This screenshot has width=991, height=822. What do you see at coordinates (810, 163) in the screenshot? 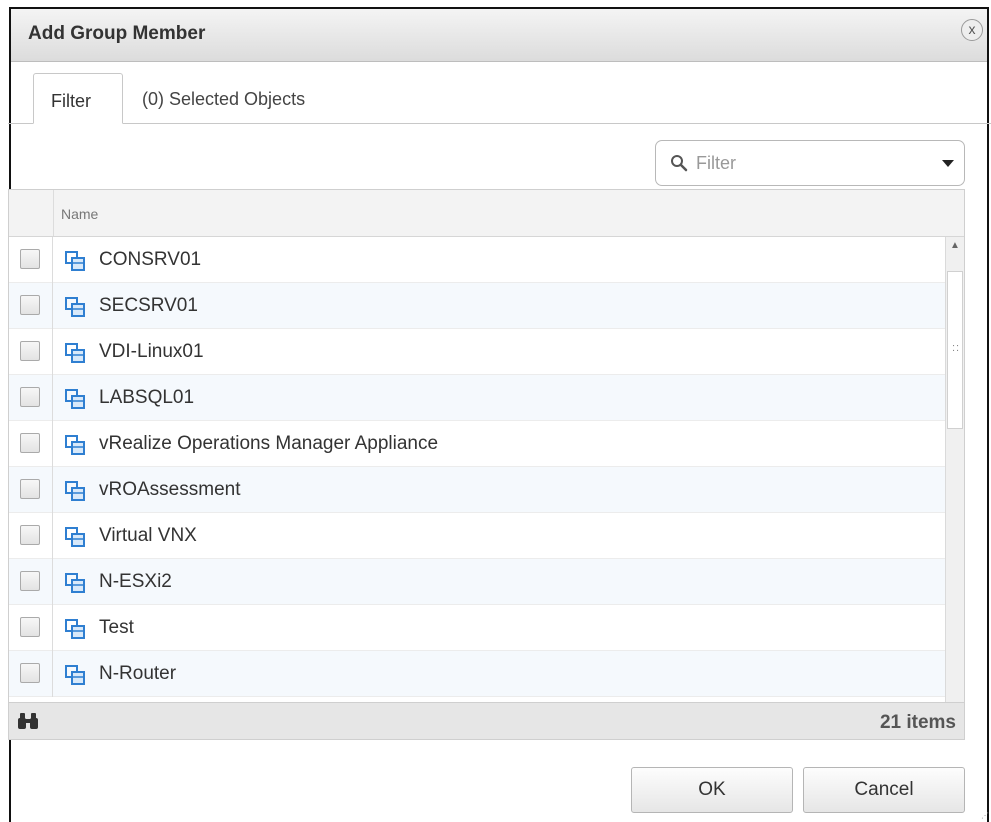
I see `filter-input: Filter` at bounding box center [810, 163].